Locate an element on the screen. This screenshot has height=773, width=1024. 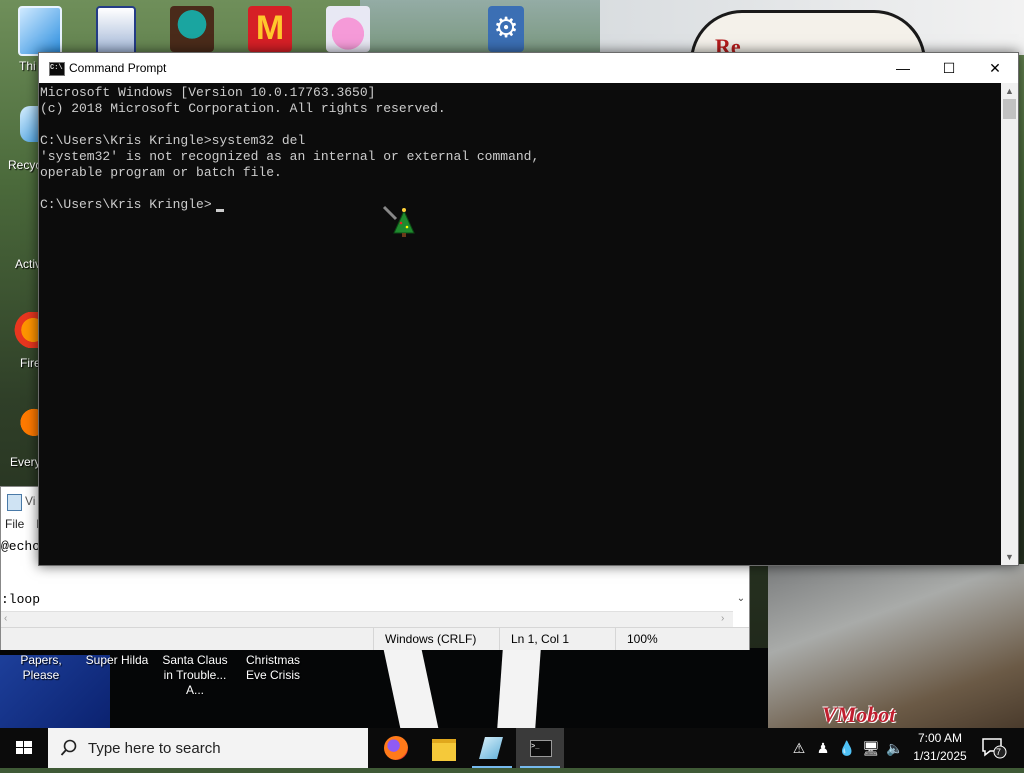
taskbar-notepad is located at coordinates (492, 748).